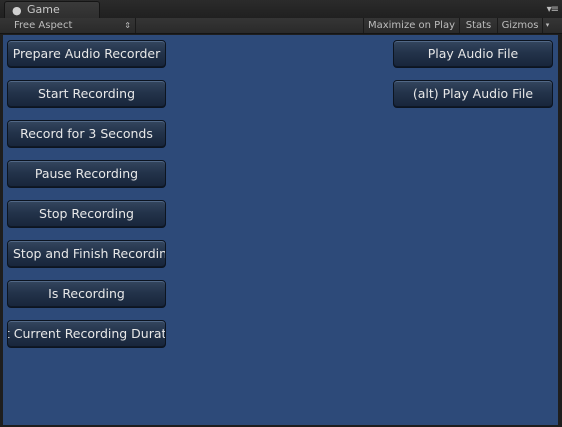 This screenshot has height=427, width=562. What do you see at coordinates (86, 134) in the screenshot?
I see `record-for-3-seconds-button: Record for 3 Seconds` at bounding box center [86, 134].